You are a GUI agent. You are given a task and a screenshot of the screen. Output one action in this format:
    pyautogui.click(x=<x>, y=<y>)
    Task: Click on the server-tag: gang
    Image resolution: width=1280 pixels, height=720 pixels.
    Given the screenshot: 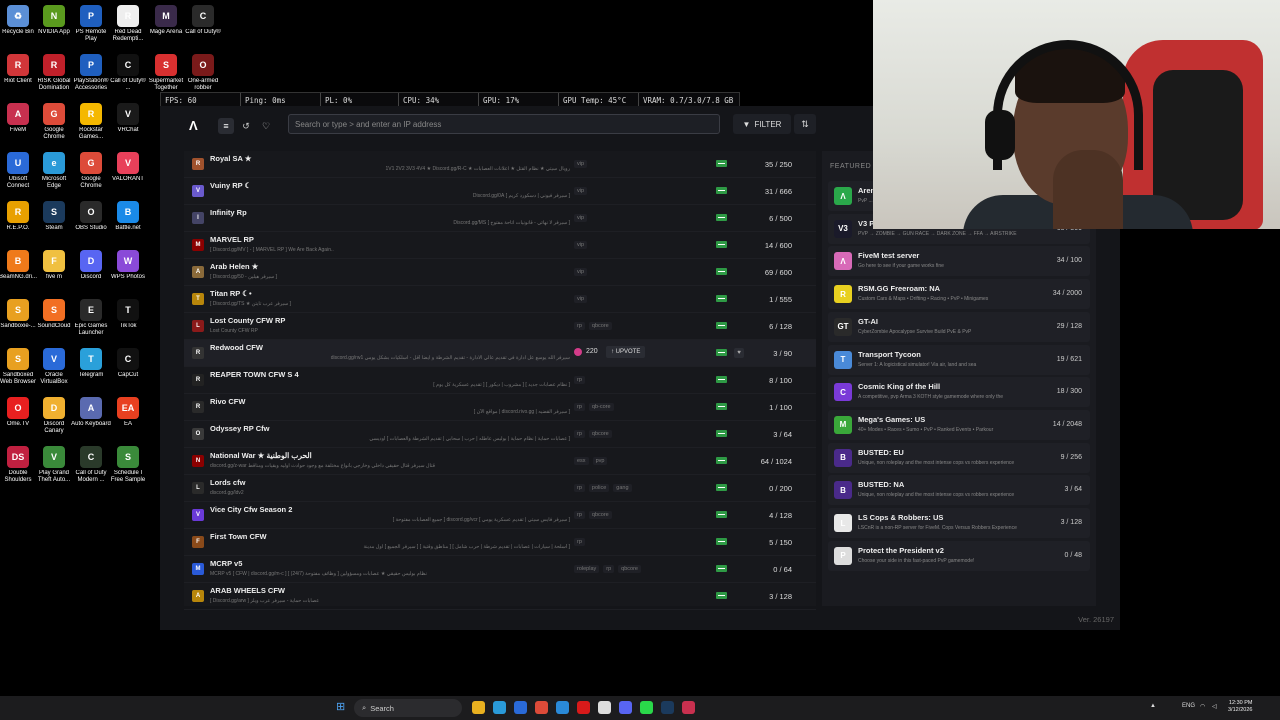 What is the action you would take?
    pyautogui.click(x=622, y=488)
    